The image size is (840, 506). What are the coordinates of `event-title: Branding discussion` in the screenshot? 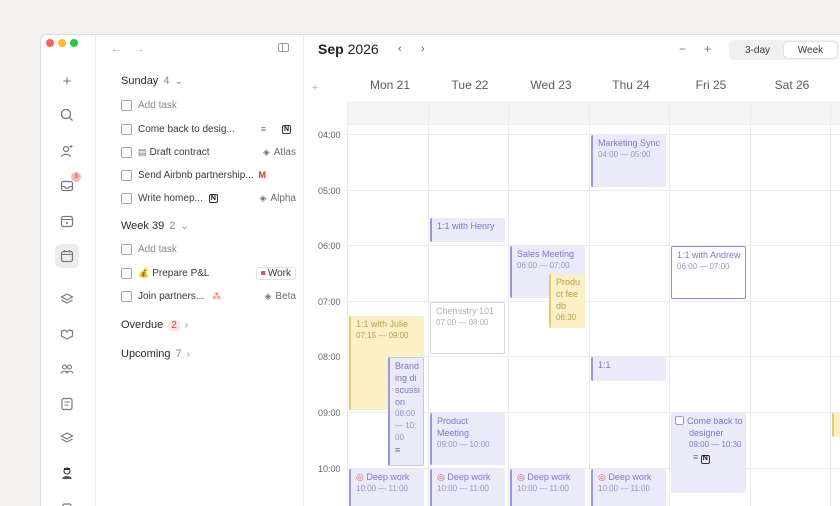 It's located at (408, 384).